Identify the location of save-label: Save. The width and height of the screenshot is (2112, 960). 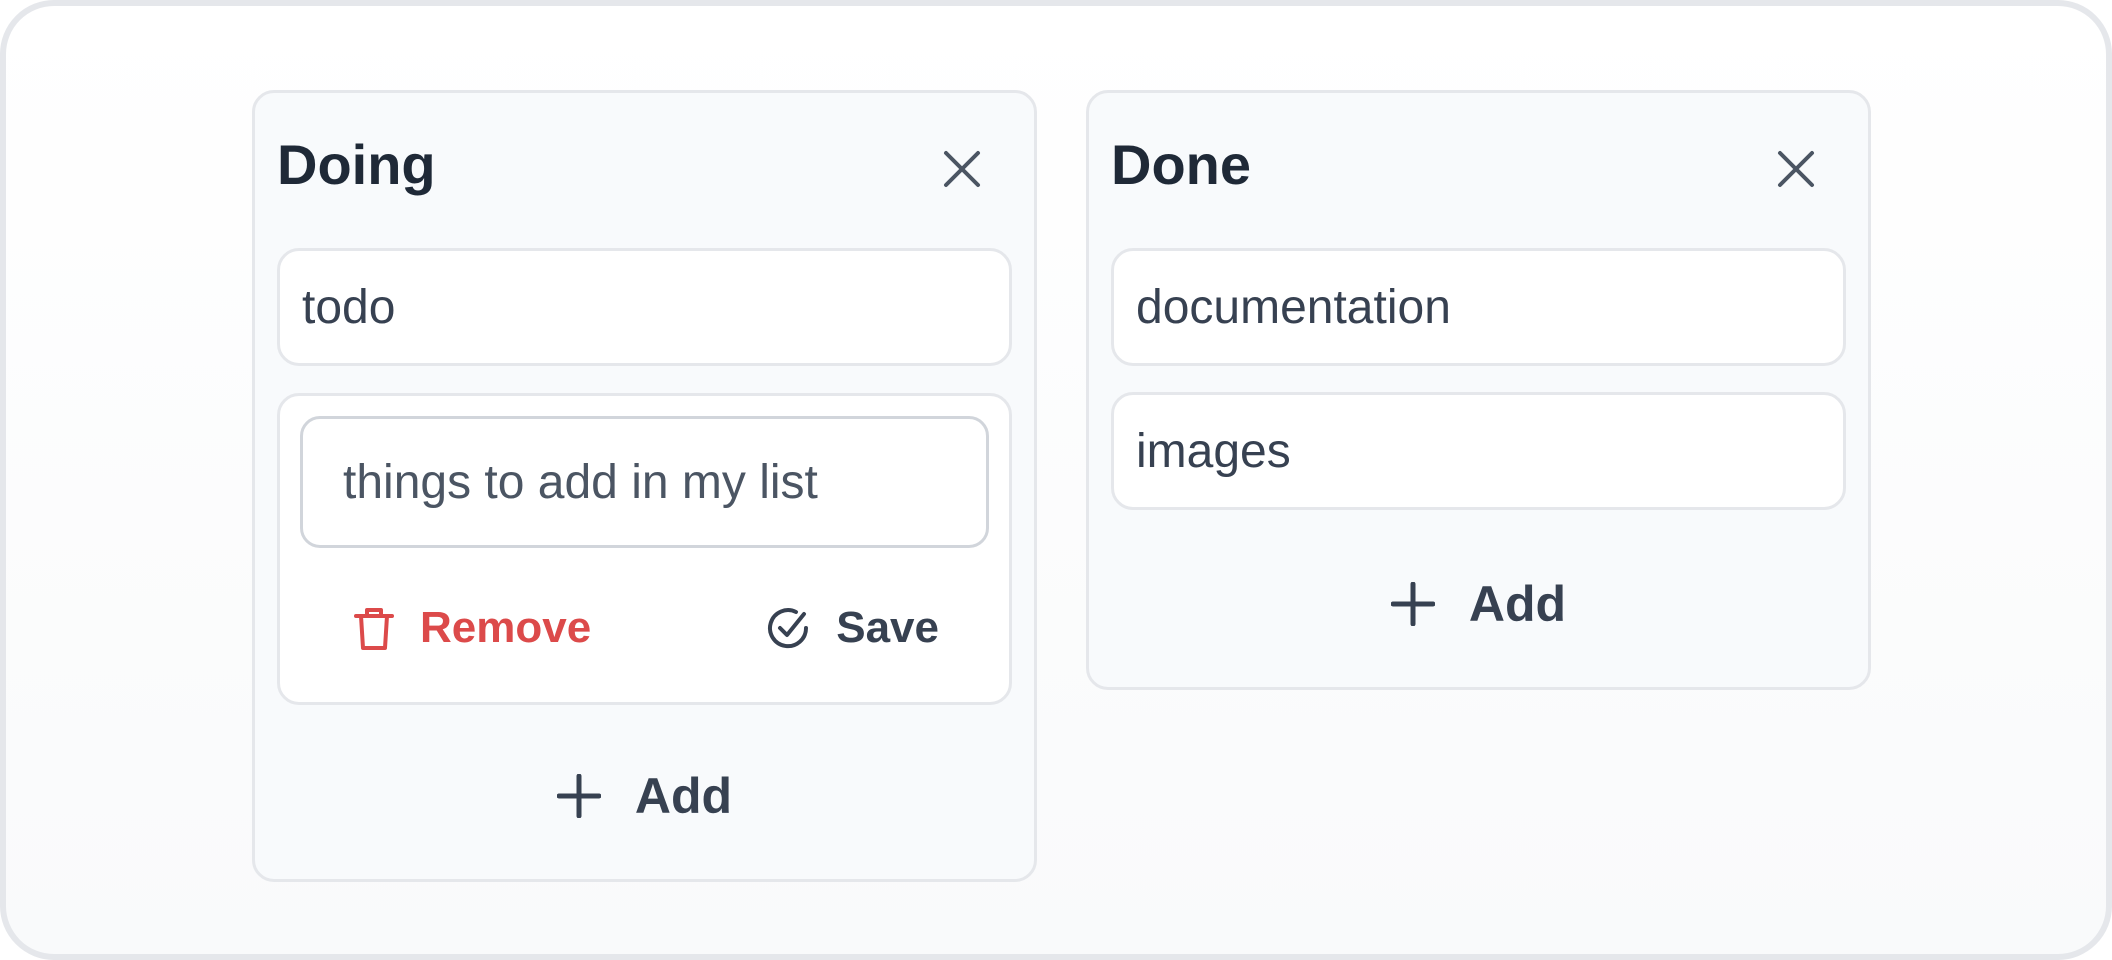
(887, 627).